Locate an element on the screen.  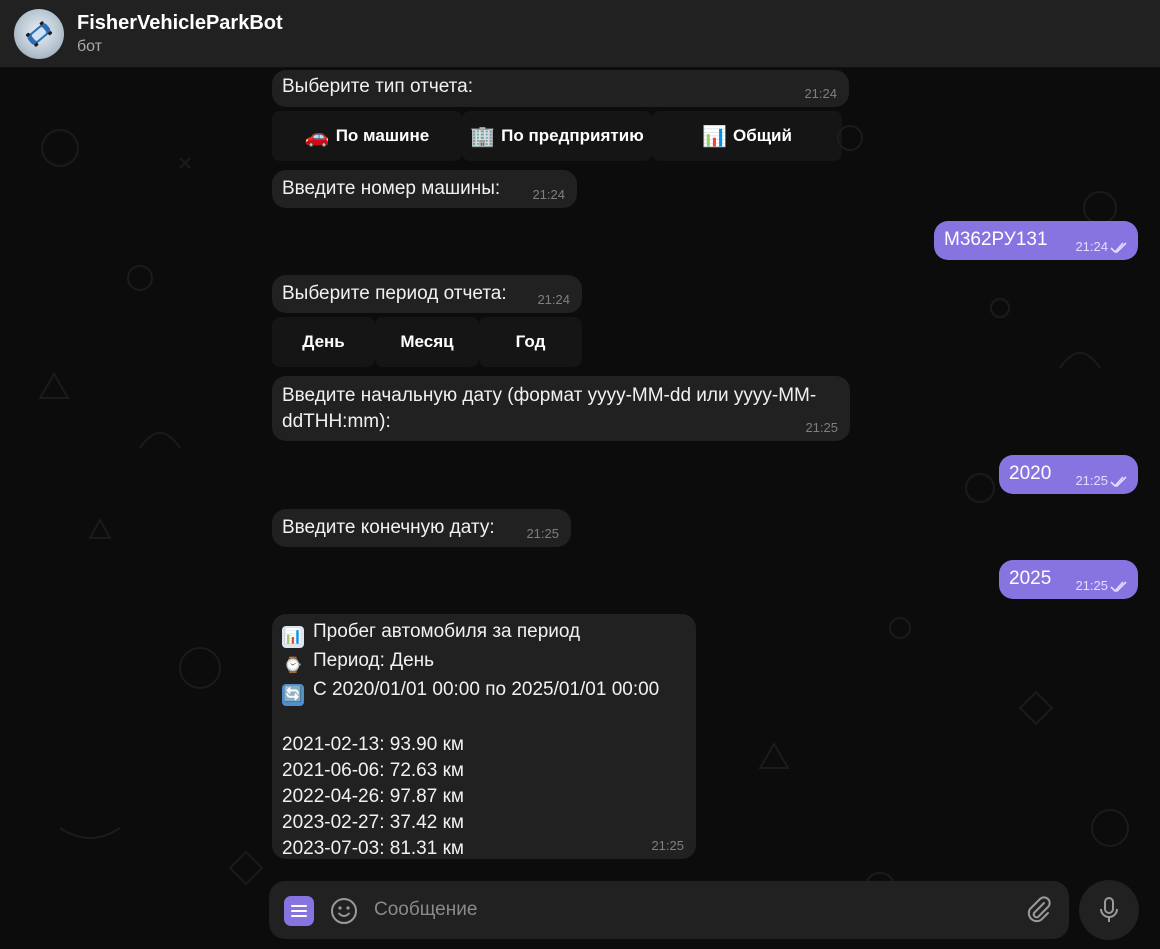
button-label: Месяц is located at coordinates (427, 341).